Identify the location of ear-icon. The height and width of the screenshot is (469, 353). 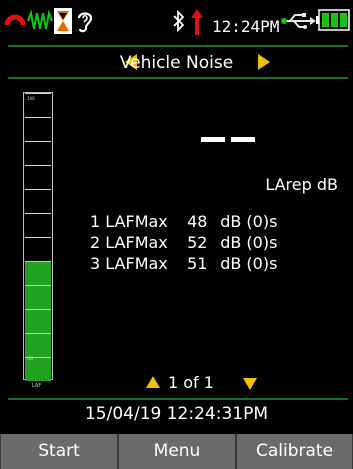
(85, 22).